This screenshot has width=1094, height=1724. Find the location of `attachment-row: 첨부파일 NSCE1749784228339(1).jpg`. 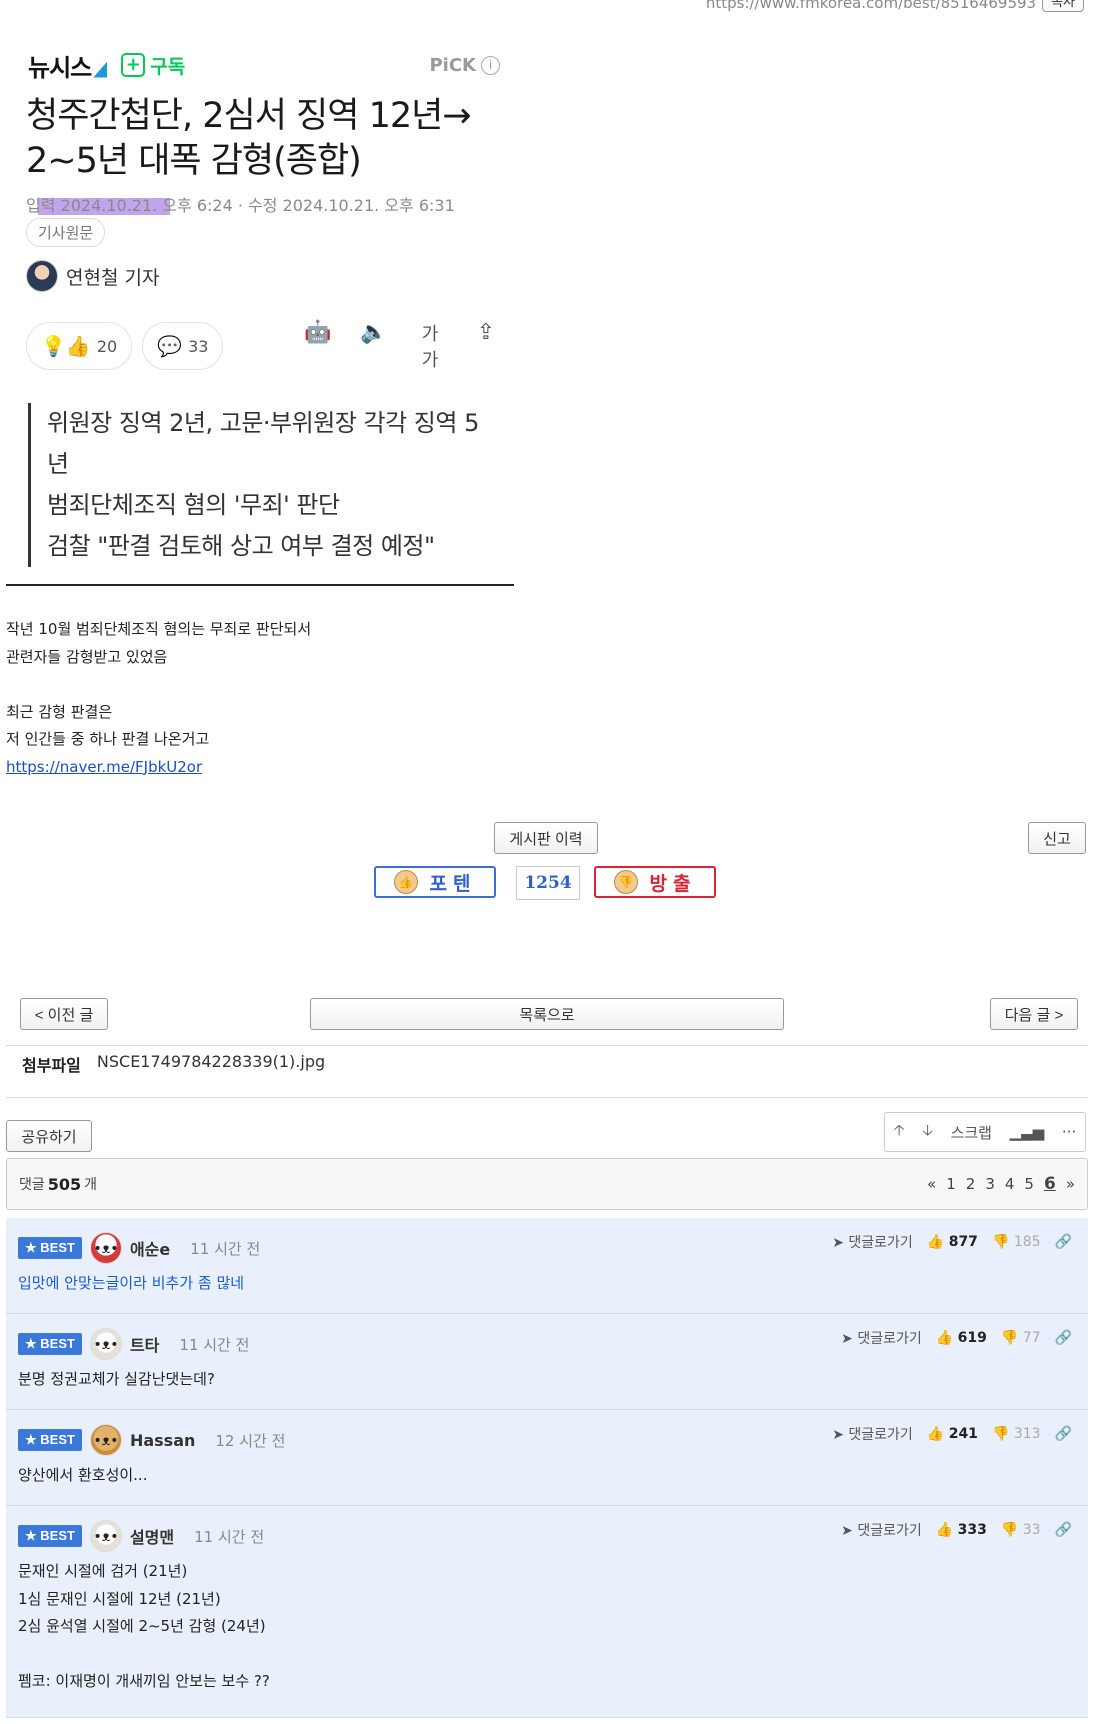

attachment-row: 첨부파일 NSCE1749784228339(1).jpg is located at coordinates (173, 1064).